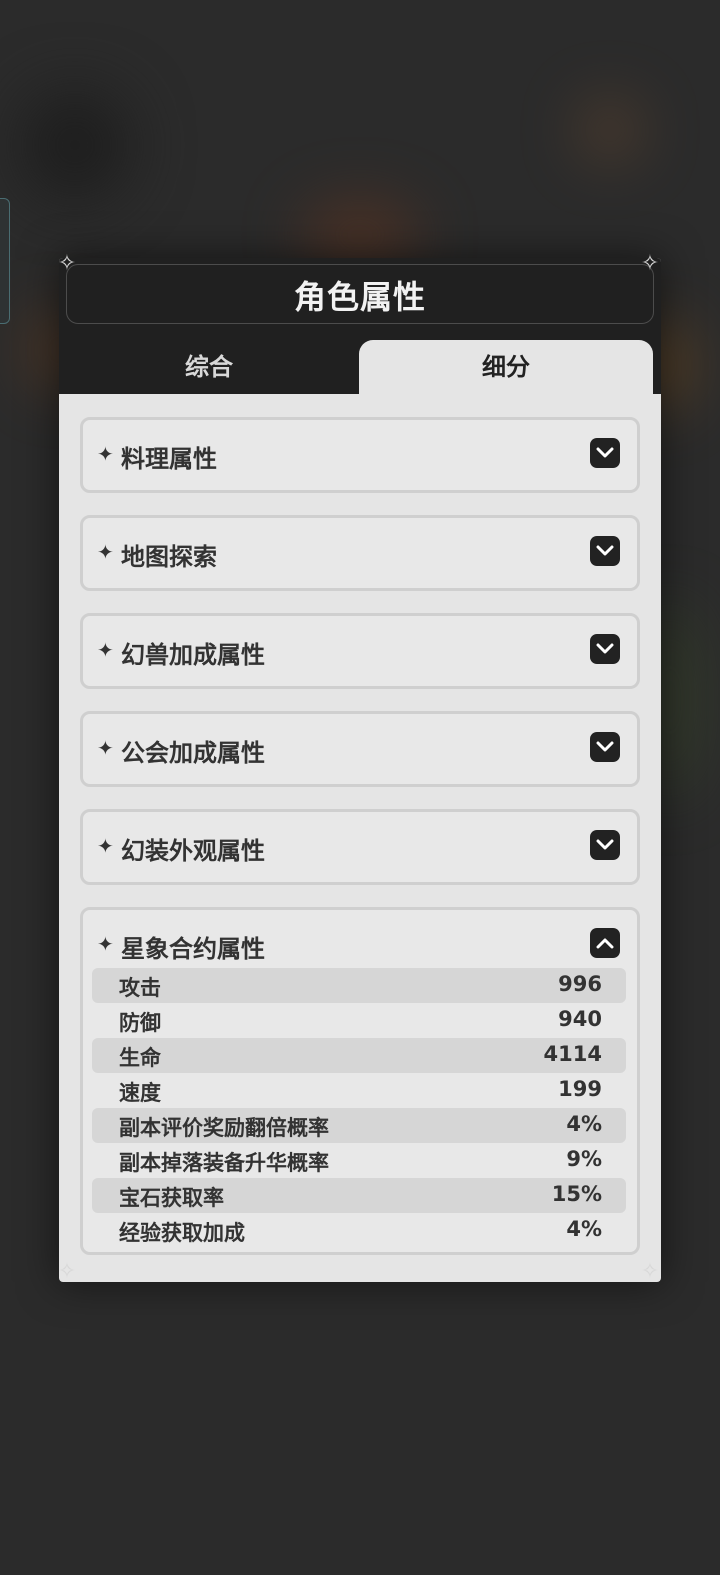  Describe the element at coordinates (359, 1055) in the screenshot. I see `stat-row: 生命 4114` at that location.